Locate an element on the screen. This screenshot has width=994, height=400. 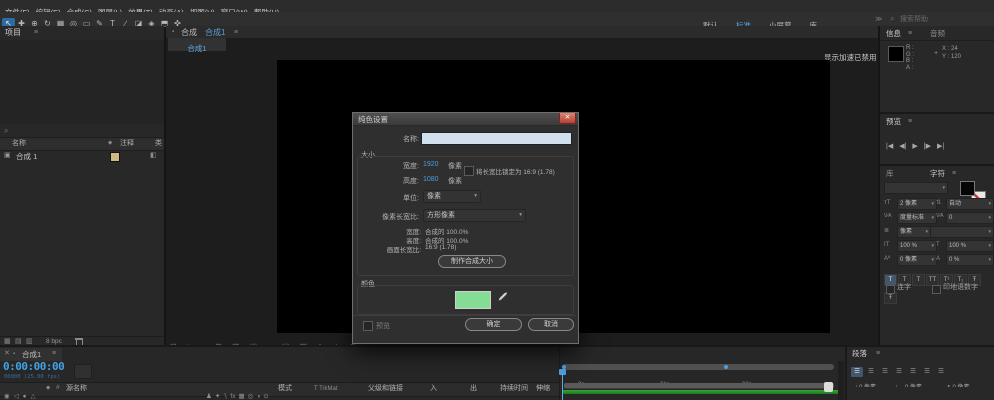
adjustment-layer-switch-icon: ◑ is located at coordinates (258, 396).